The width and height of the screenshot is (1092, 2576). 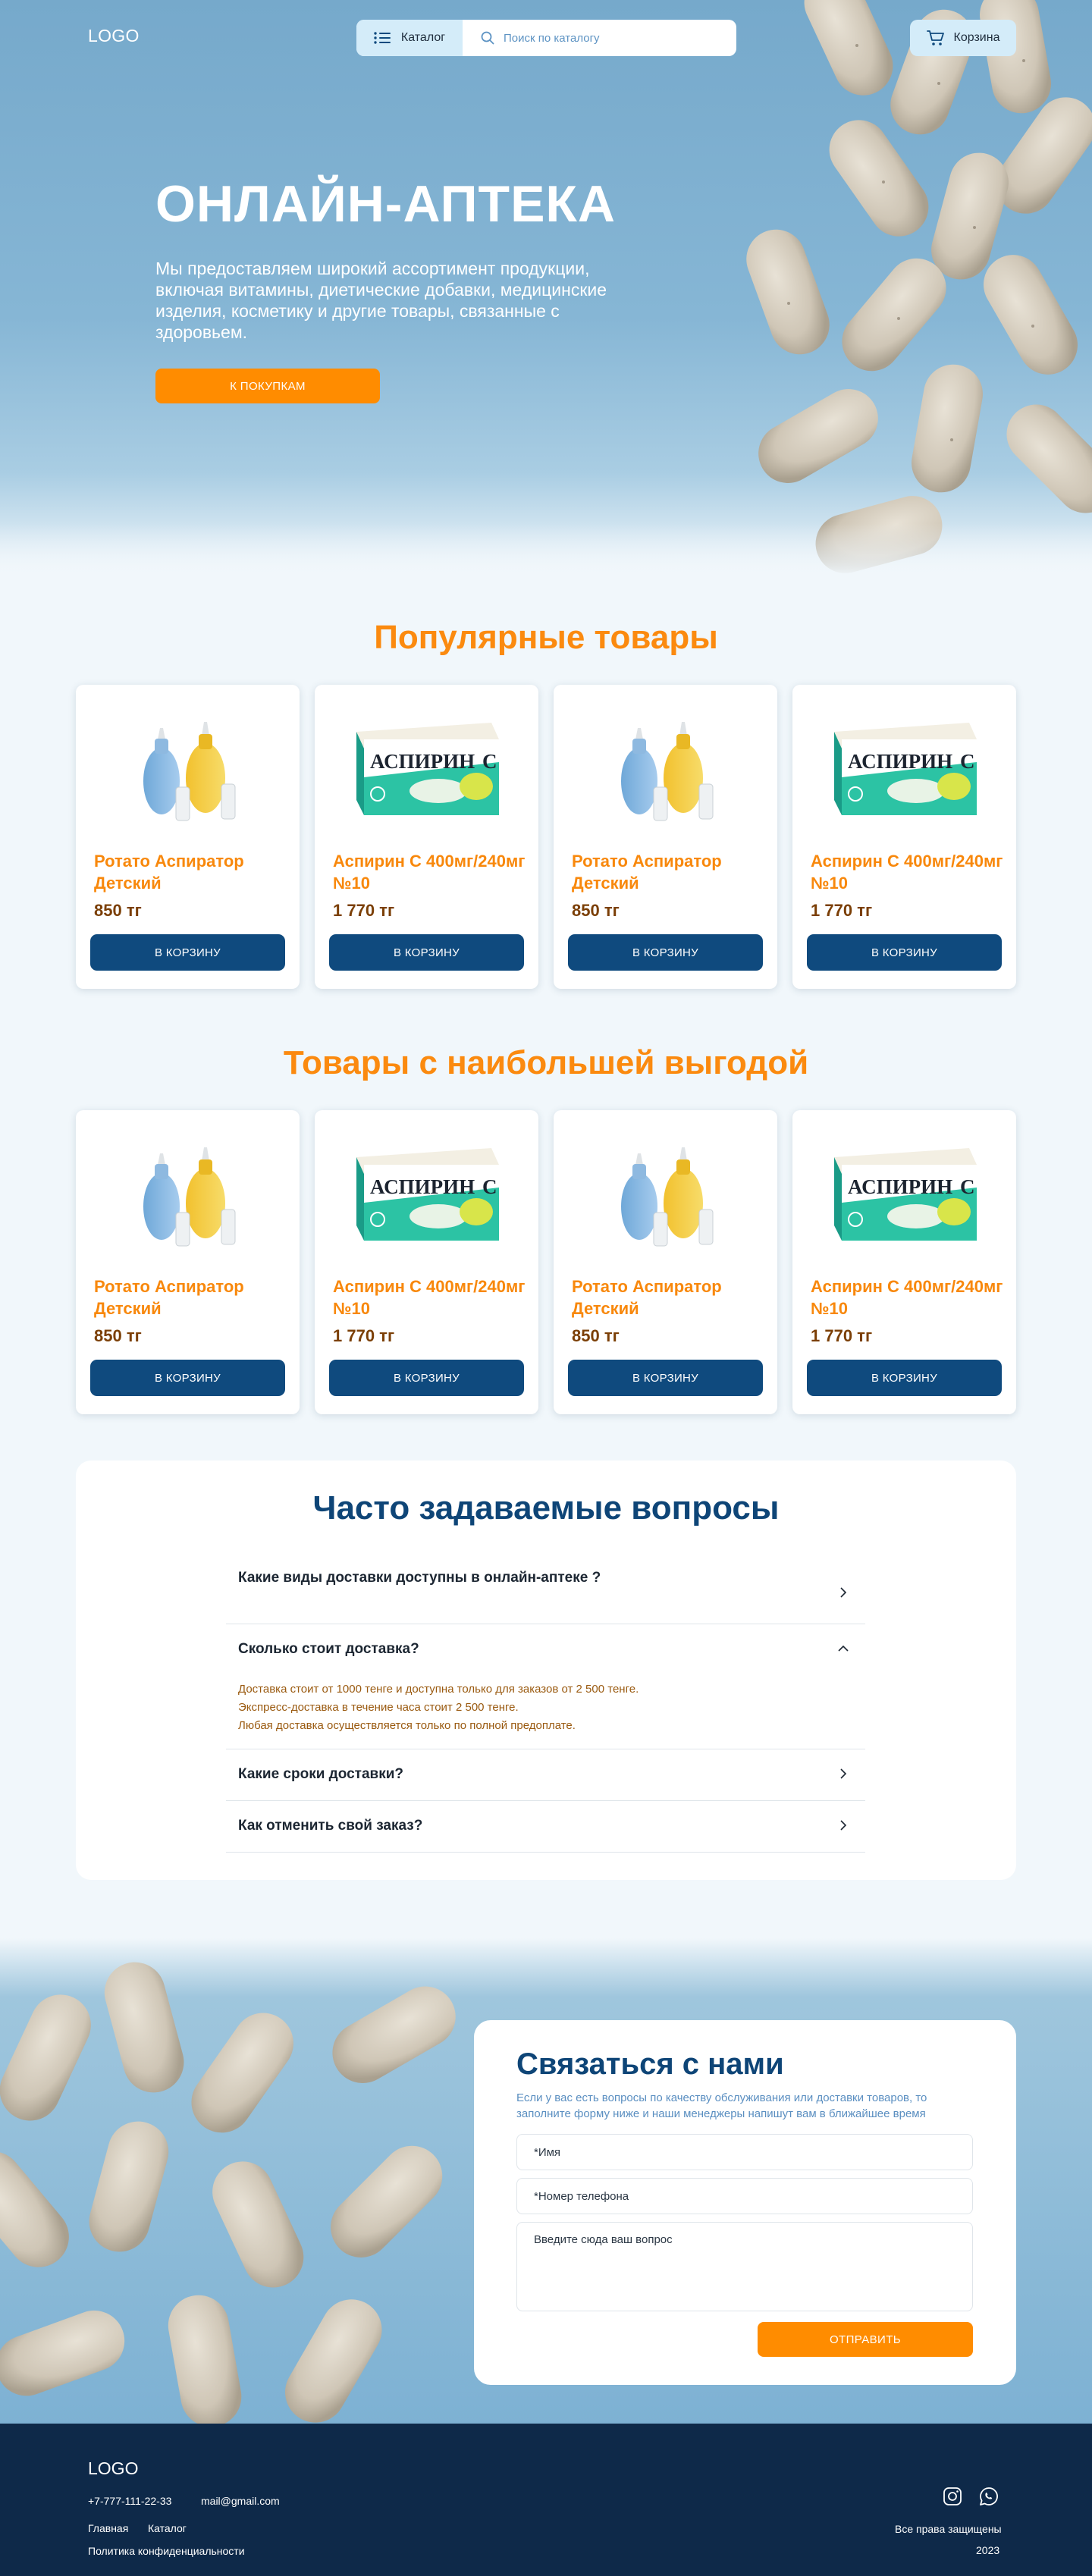 What do you see at coordinates (267, 386) in the screenshot?
I see `to-shopping-button: К ПОКУПКАМ` at bounding box center [267, 386].